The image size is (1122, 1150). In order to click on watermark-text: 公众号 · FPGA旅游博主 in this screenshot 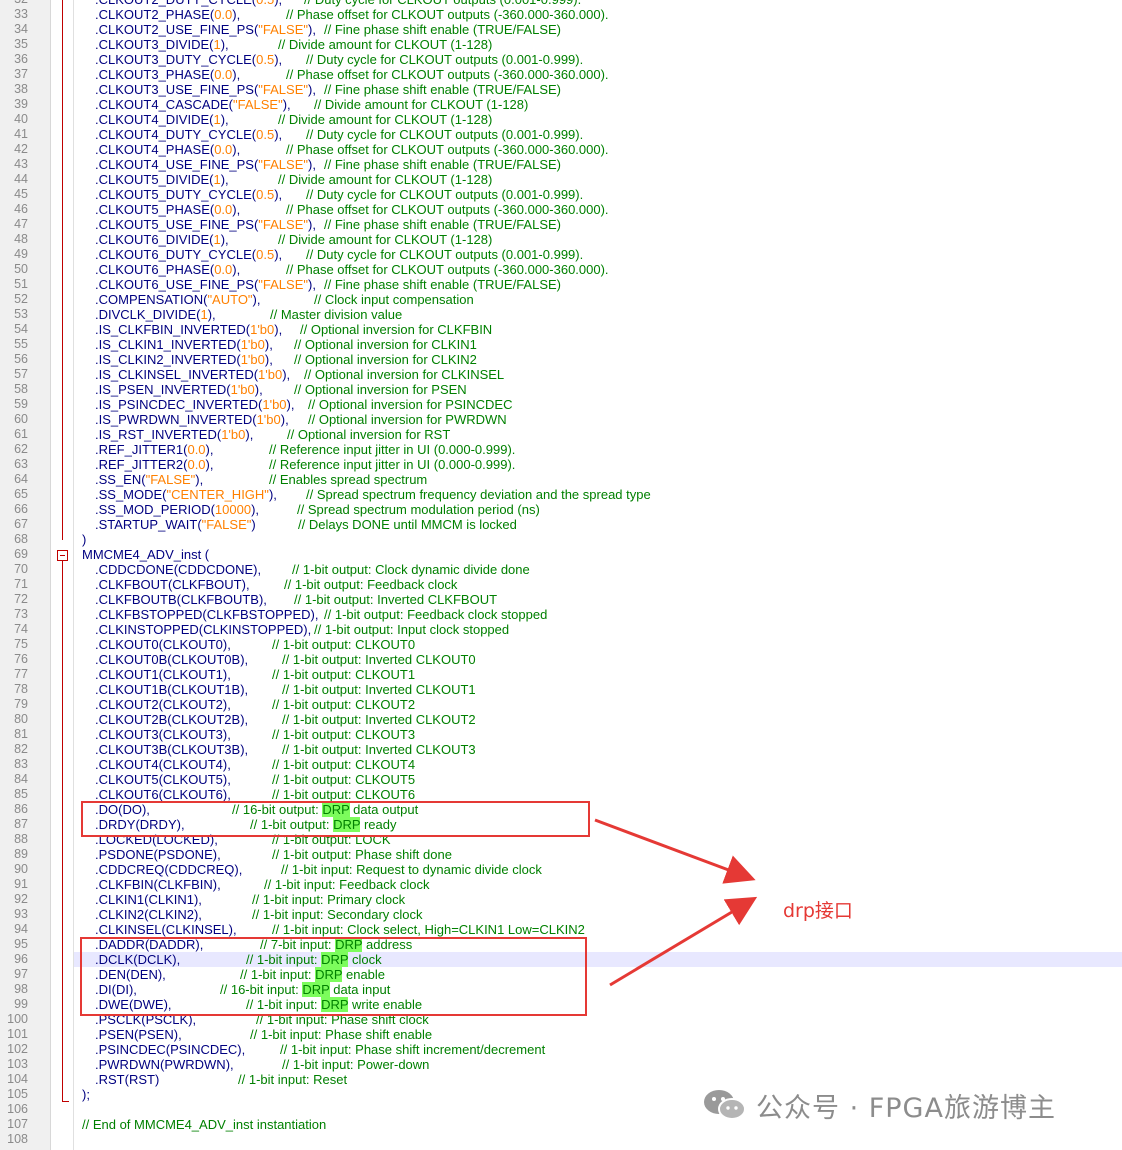, I will do `click(906, 1108)`.